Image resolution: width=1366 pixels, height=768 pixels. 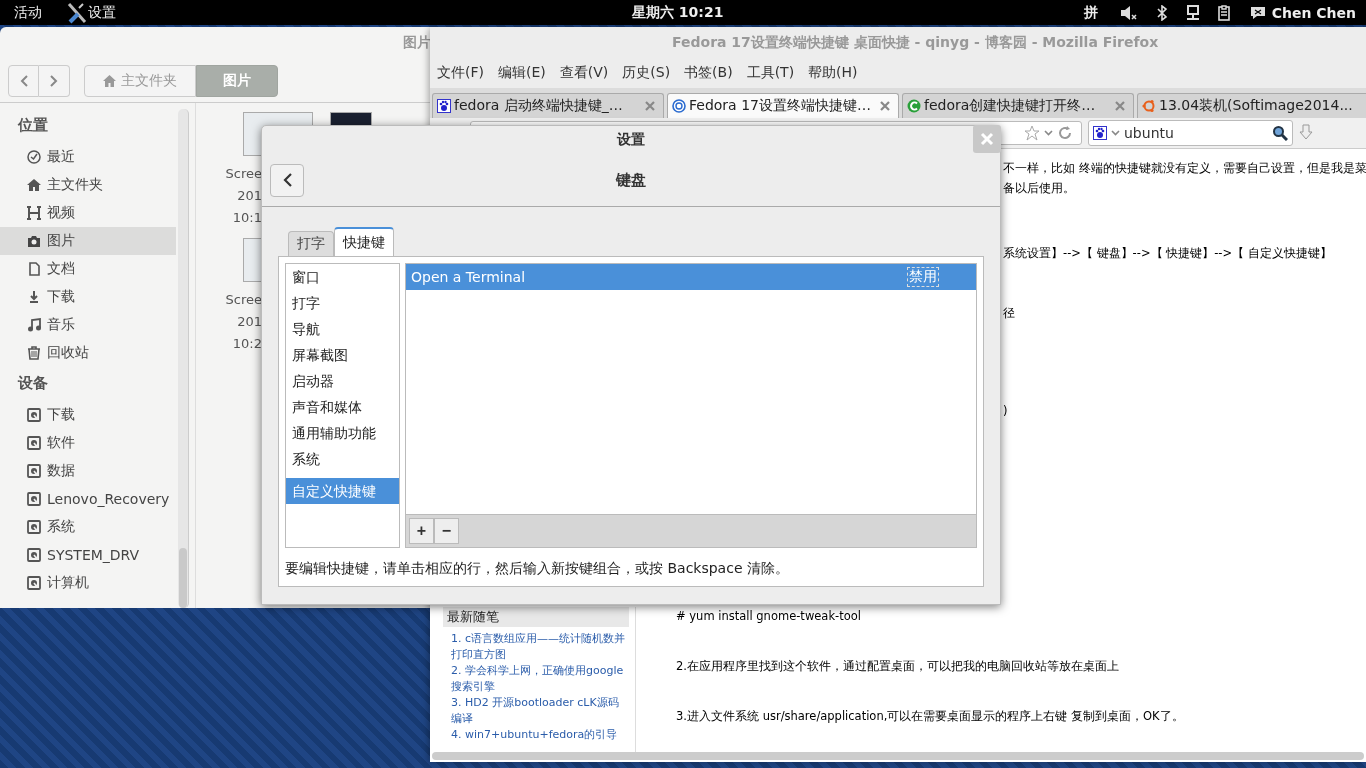 What do you see at coordinates (770, 73) in the screenshot?
I see `menu-item: 工具(T)` at bounding box center [770, 73].